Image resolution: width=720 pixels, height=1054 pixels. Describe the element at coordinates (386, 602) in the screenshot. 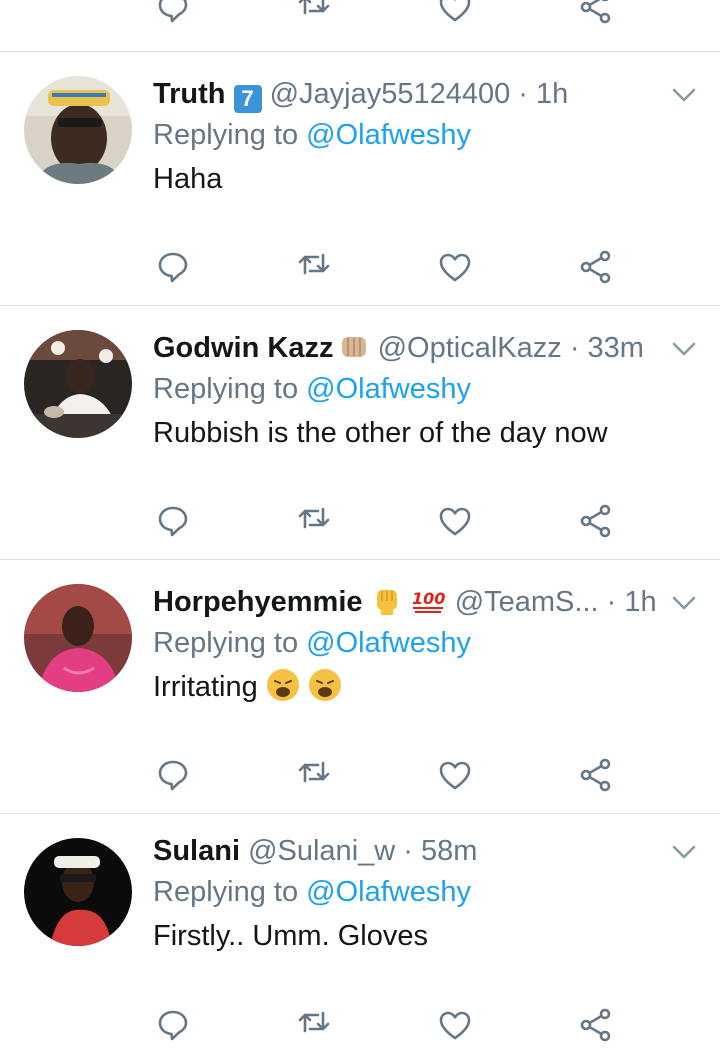

I see `raised-fist-emoji` at that location.